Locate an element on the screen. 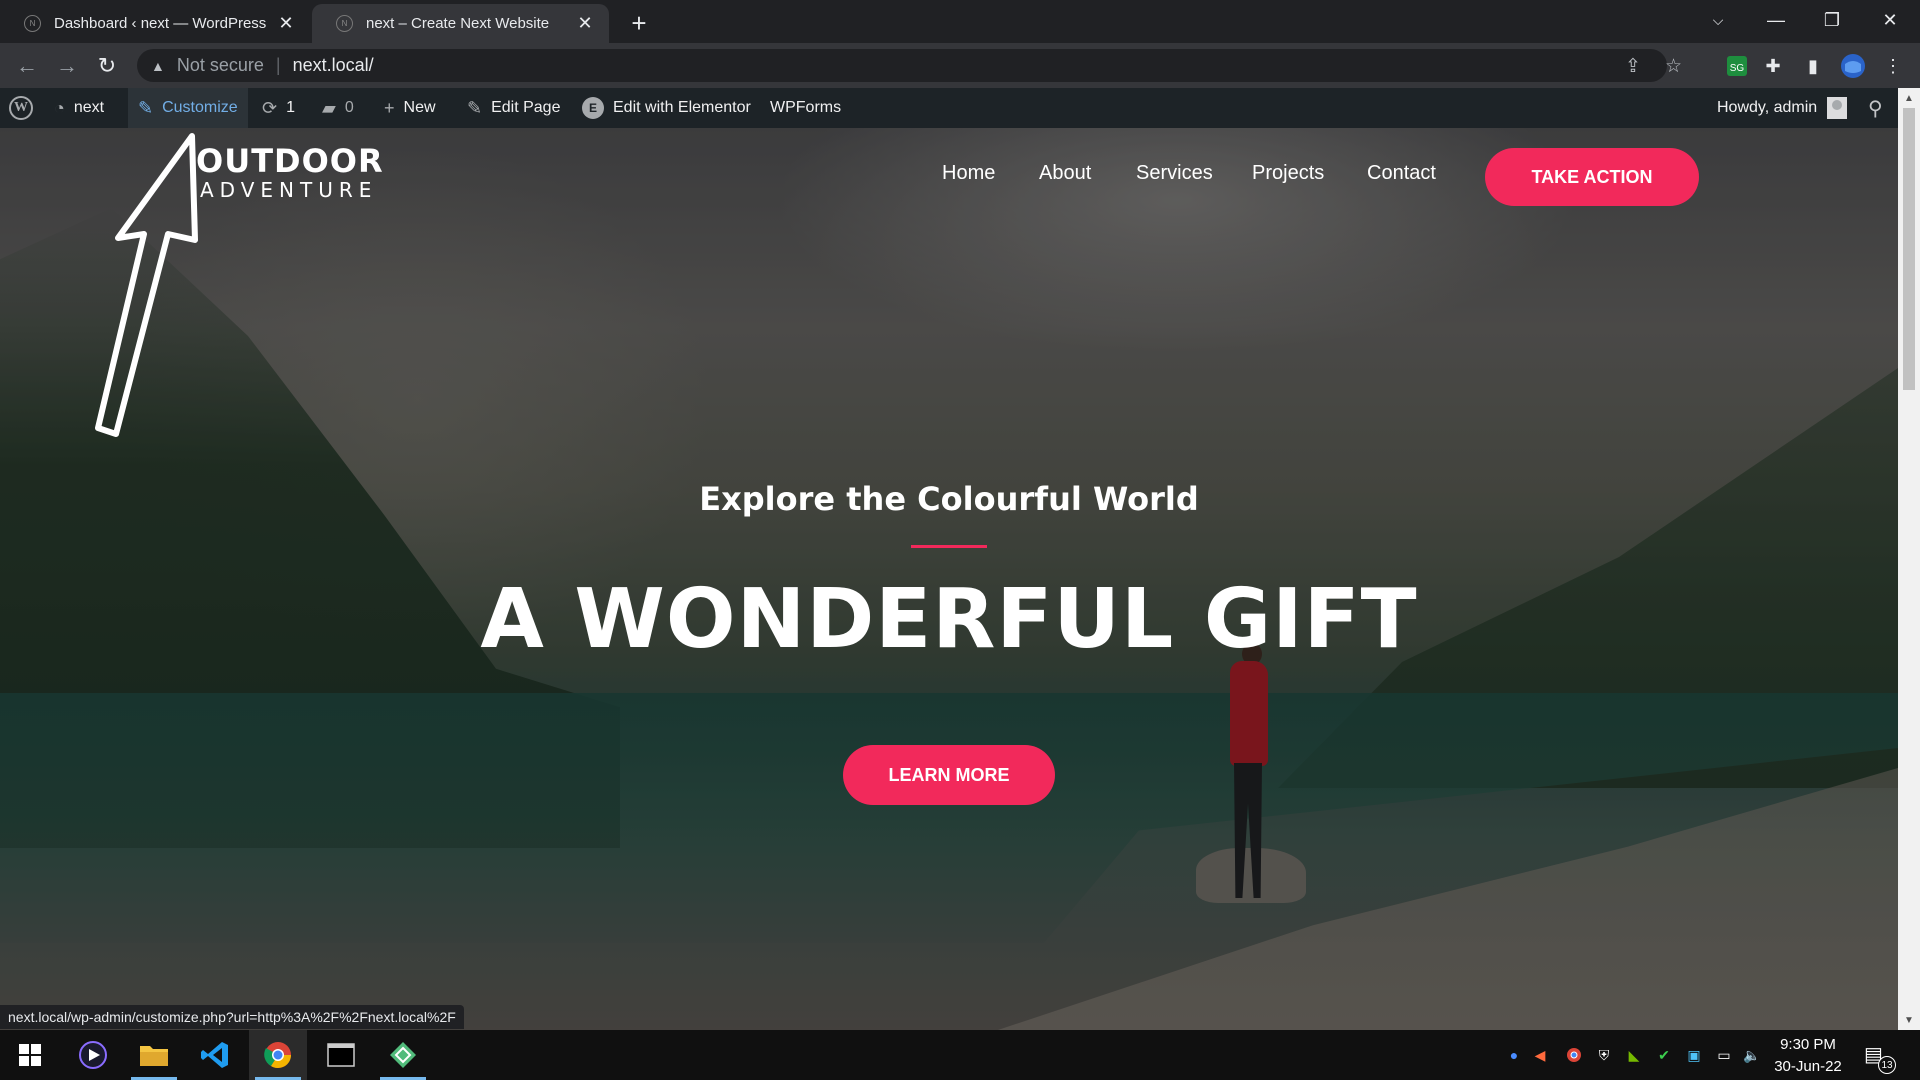  tab-title: next – Create Next Website is located at coordinates (458, 23).